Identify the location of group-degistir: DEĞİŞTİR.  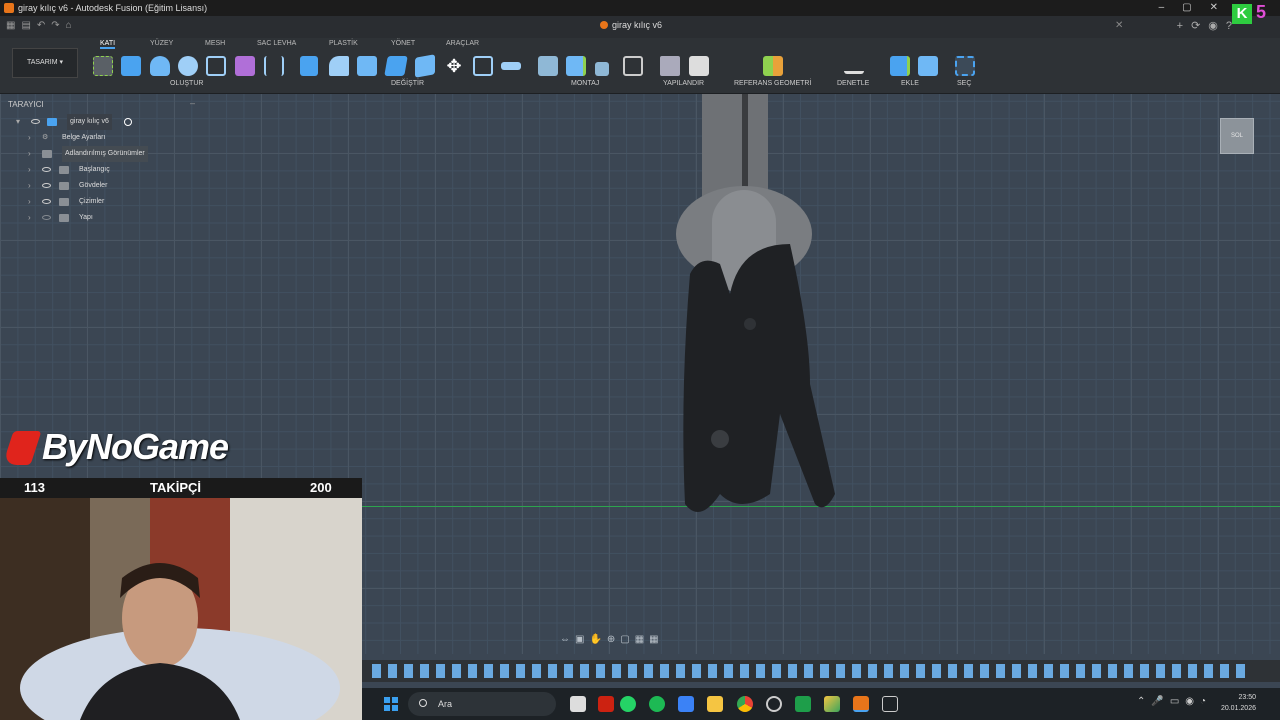
(407, 83).